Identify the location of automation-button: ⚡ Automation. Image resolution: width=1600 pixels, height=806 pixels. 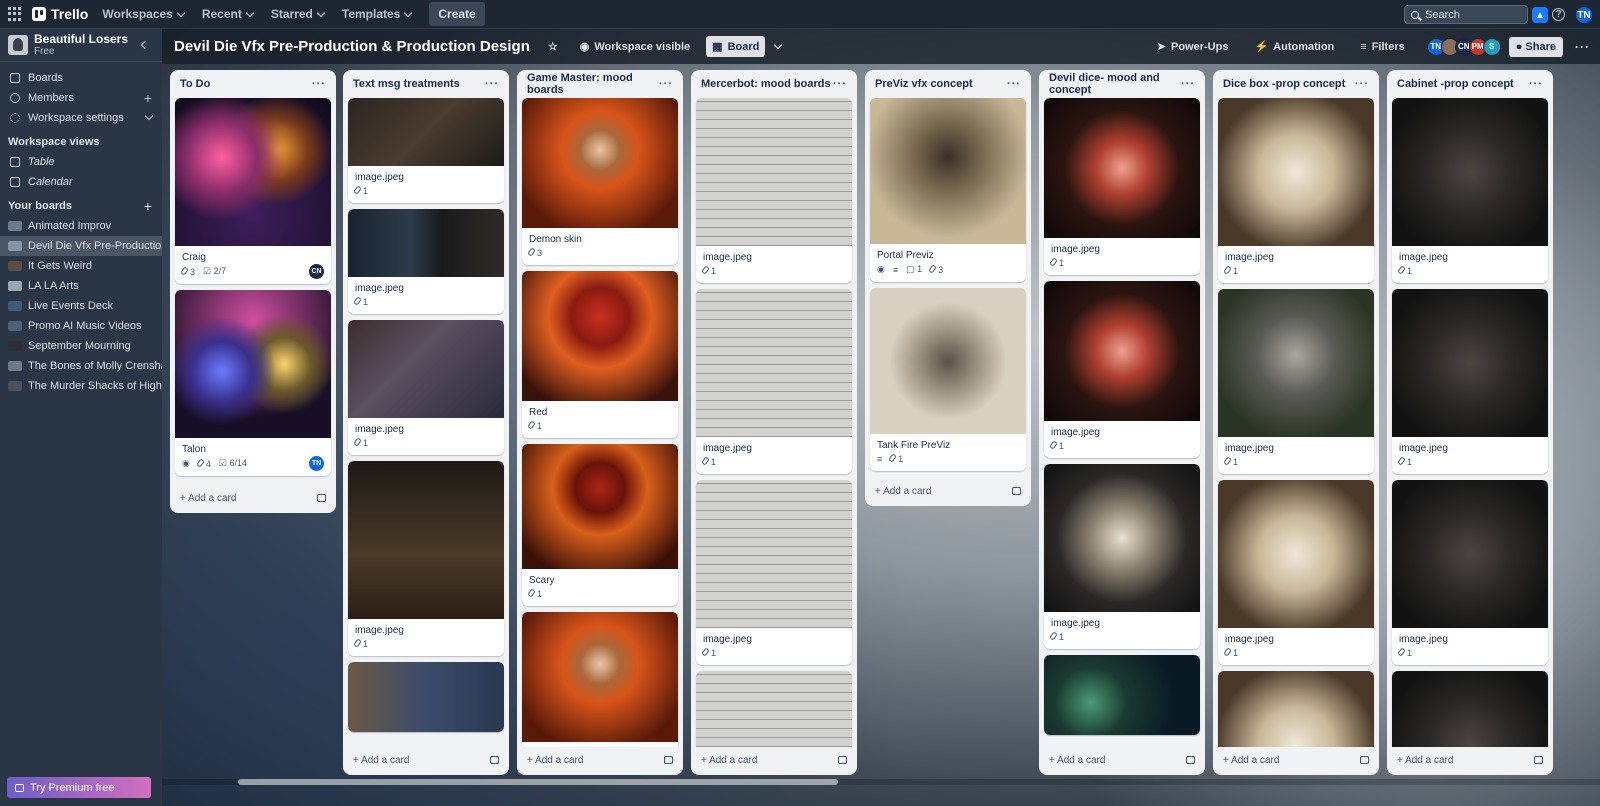
(1294, 46).